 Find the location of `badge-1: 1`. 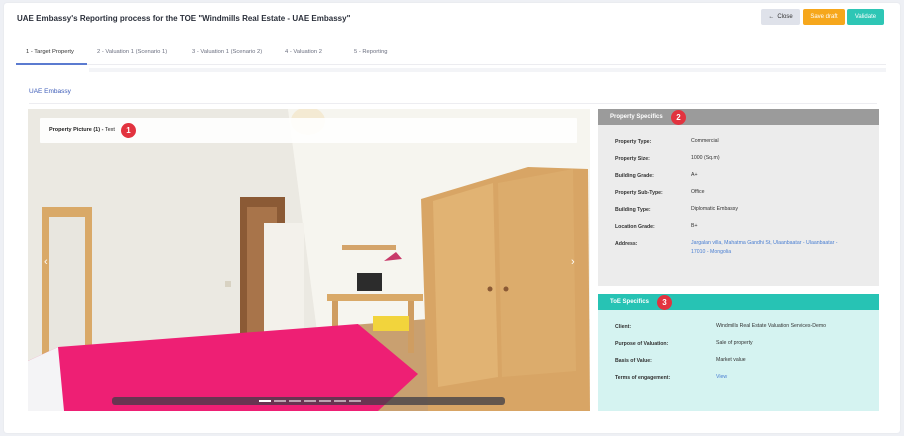

badge-1: 1 is located at coordinates (128, 130).